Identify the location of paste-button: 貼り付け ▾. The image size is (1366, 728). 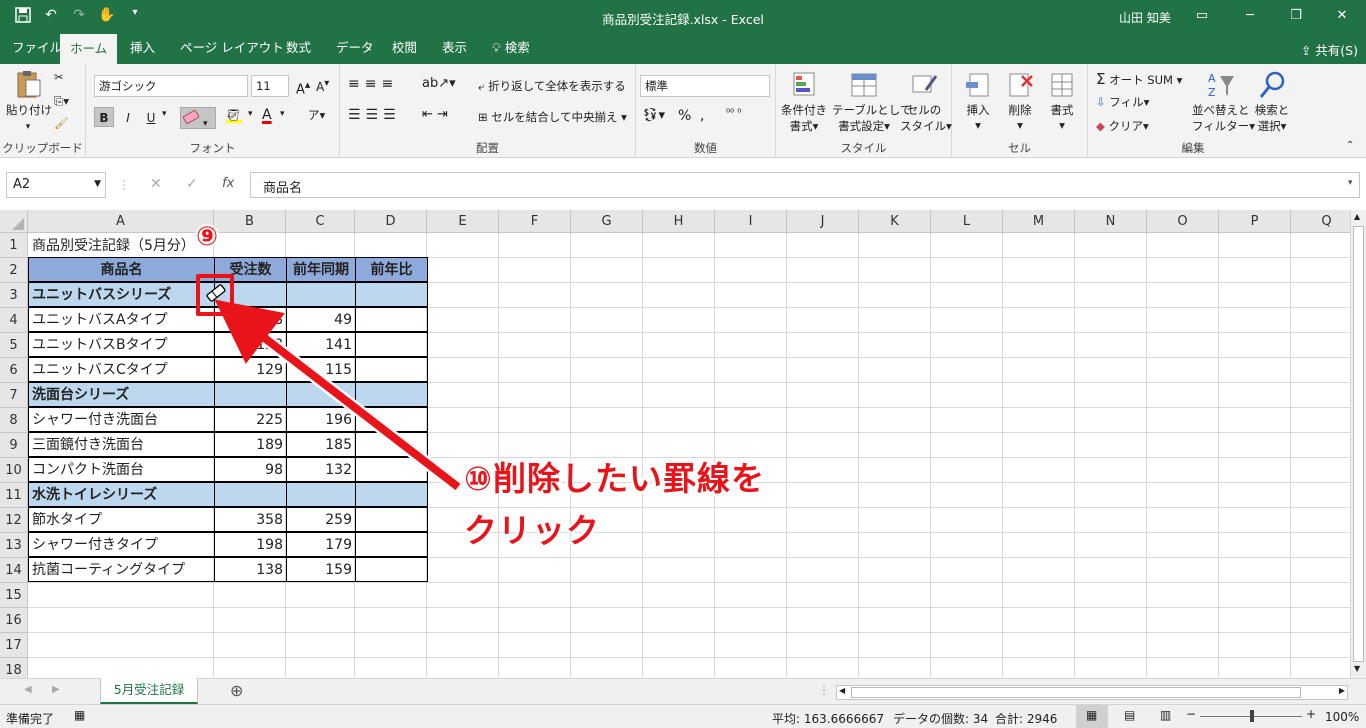
(29, 101).